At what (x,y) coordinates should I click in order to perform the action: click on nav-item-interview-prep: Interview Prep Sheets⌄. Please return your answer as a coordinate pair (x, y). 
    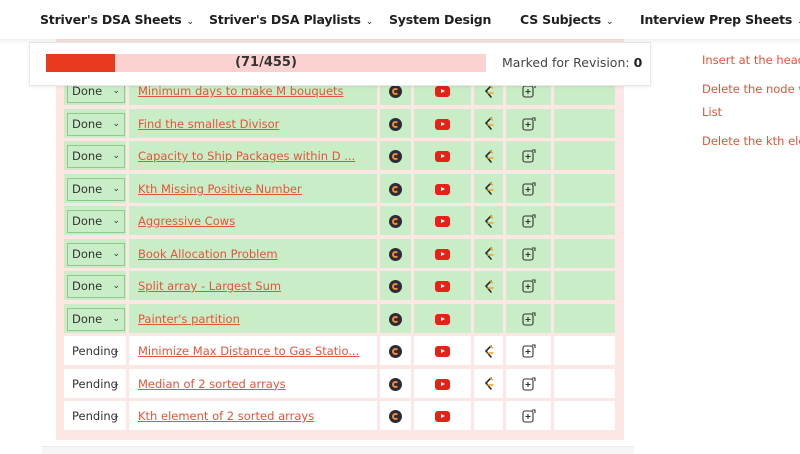
    Looking at the image, I should click on (720, 19).